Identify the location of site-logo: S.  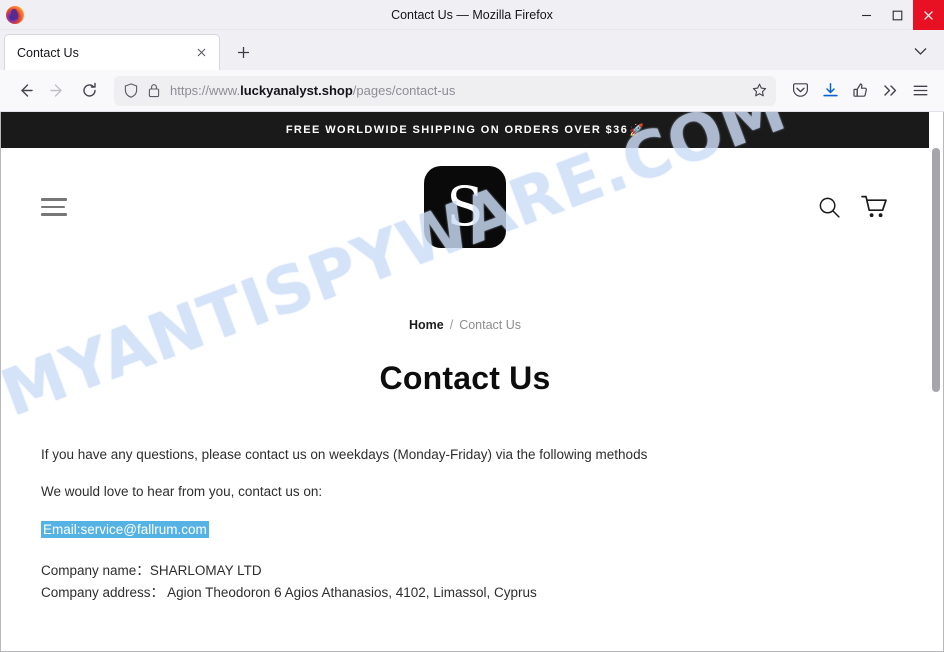
(465, 207).